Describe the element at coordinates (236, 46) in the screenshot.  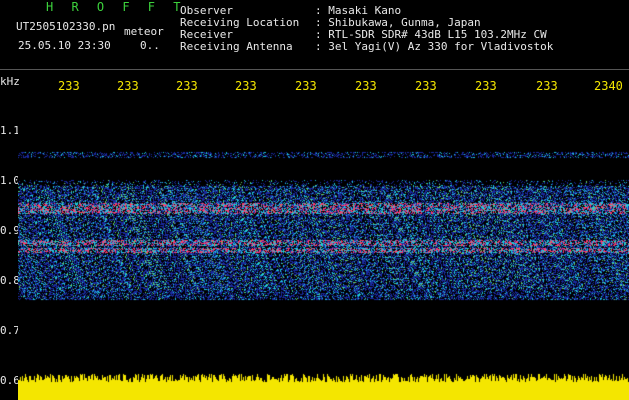
I see `antenna-key: Receiving Antenna` at that location.